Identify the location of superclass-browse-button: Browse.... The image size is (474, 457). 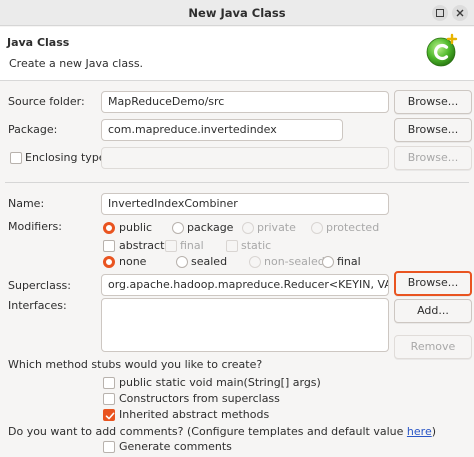
(433, 283).